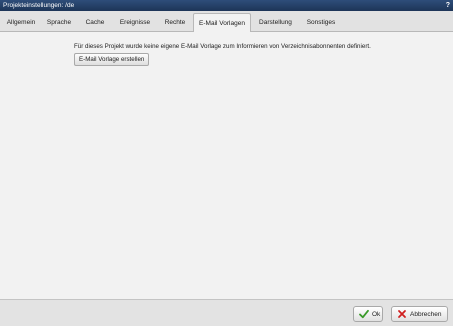  Describe the element at coordinates (275, 23) in the screenshot. I see `tab-darstellung: Darstellung` at that location.